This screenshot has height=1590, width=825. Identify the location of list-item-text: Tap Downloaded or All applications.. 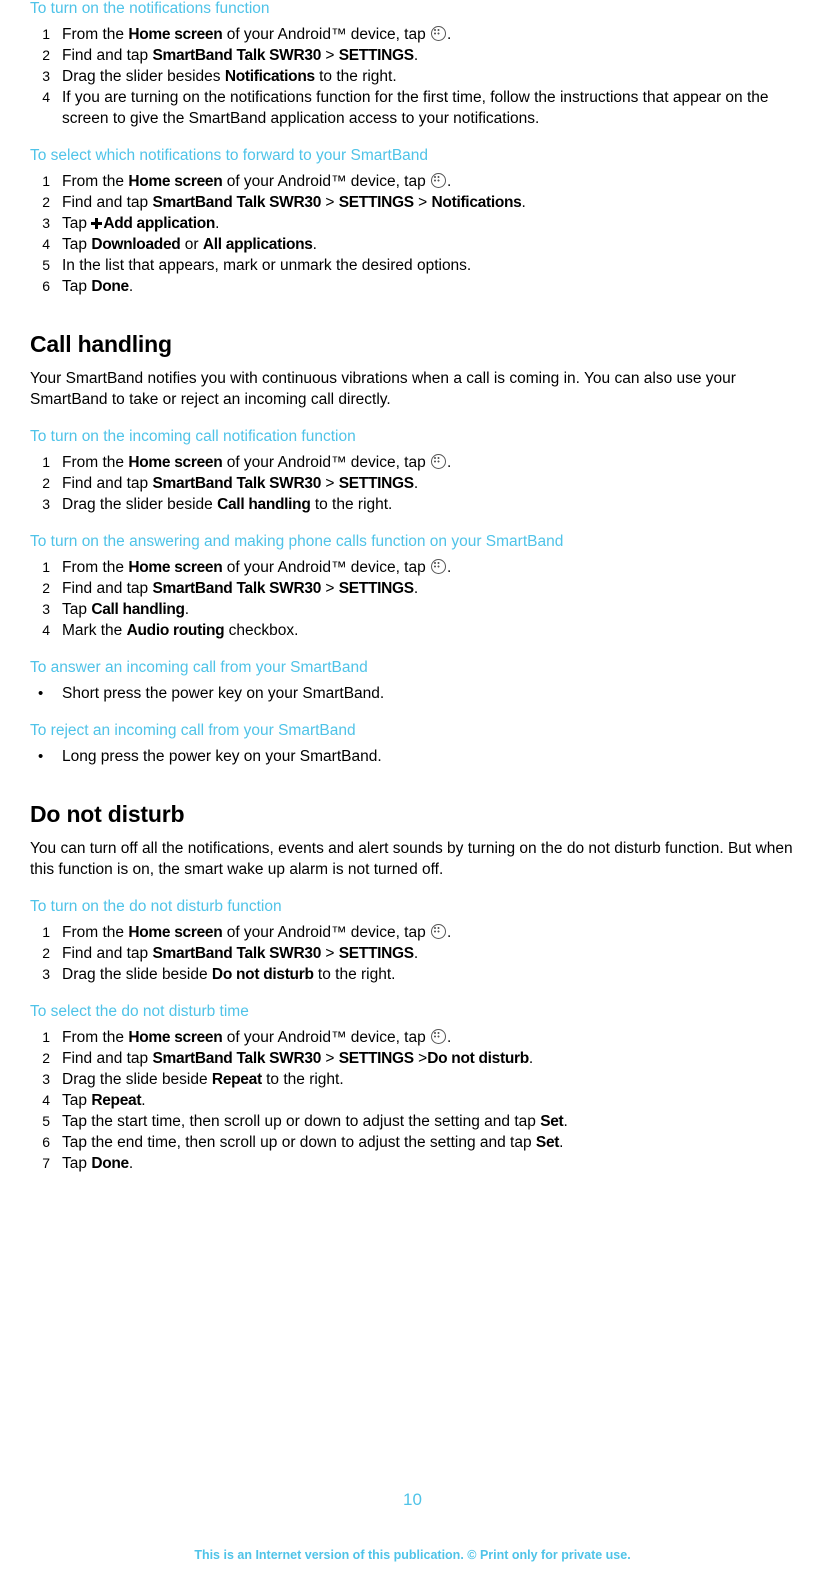
(189, 244).